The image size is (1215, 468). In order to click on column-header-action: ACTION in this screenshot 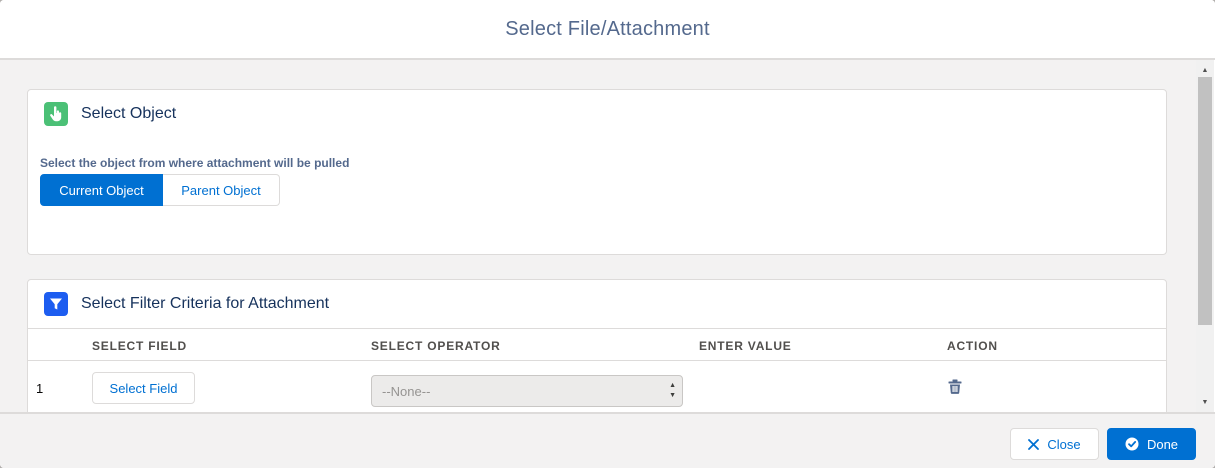, I will do `click(972, 346)`.